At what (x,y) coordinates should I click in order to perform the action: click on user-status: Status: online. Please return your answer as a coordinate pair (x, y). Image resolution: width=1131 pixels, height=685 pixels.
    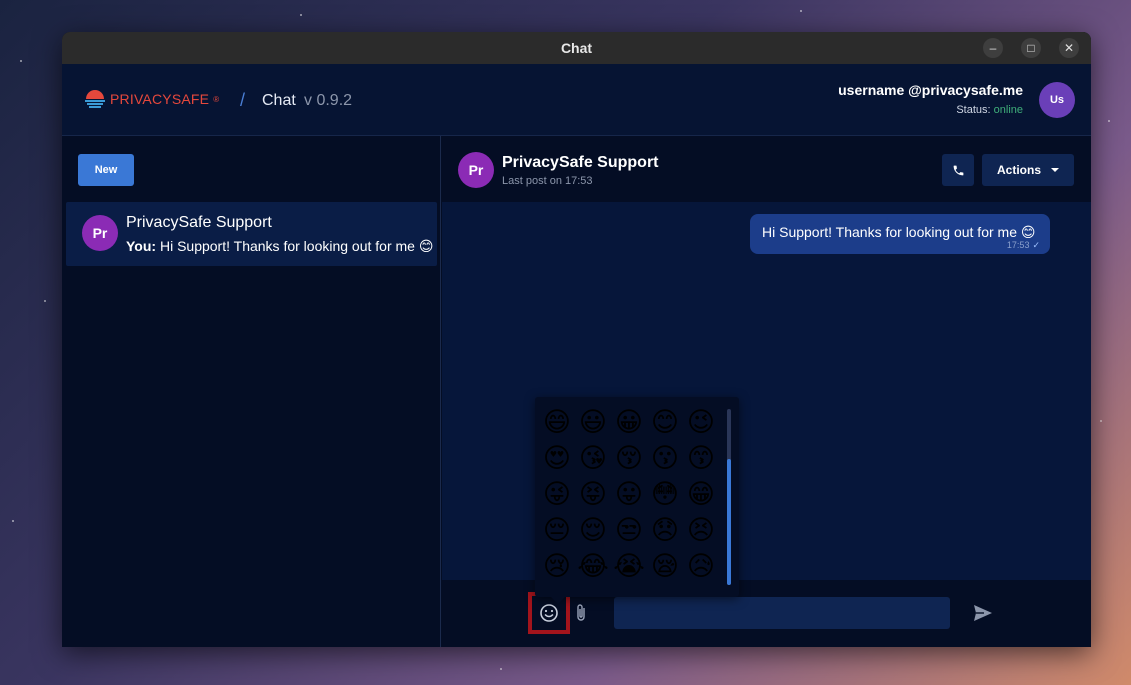
    Looking at the image, I should click on (930, 110).